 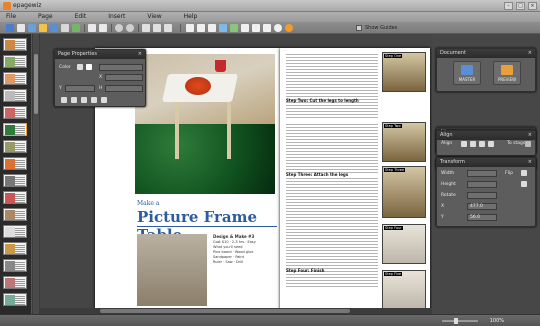 I want to click on layer-up-icon, so click(x=94, y=100).